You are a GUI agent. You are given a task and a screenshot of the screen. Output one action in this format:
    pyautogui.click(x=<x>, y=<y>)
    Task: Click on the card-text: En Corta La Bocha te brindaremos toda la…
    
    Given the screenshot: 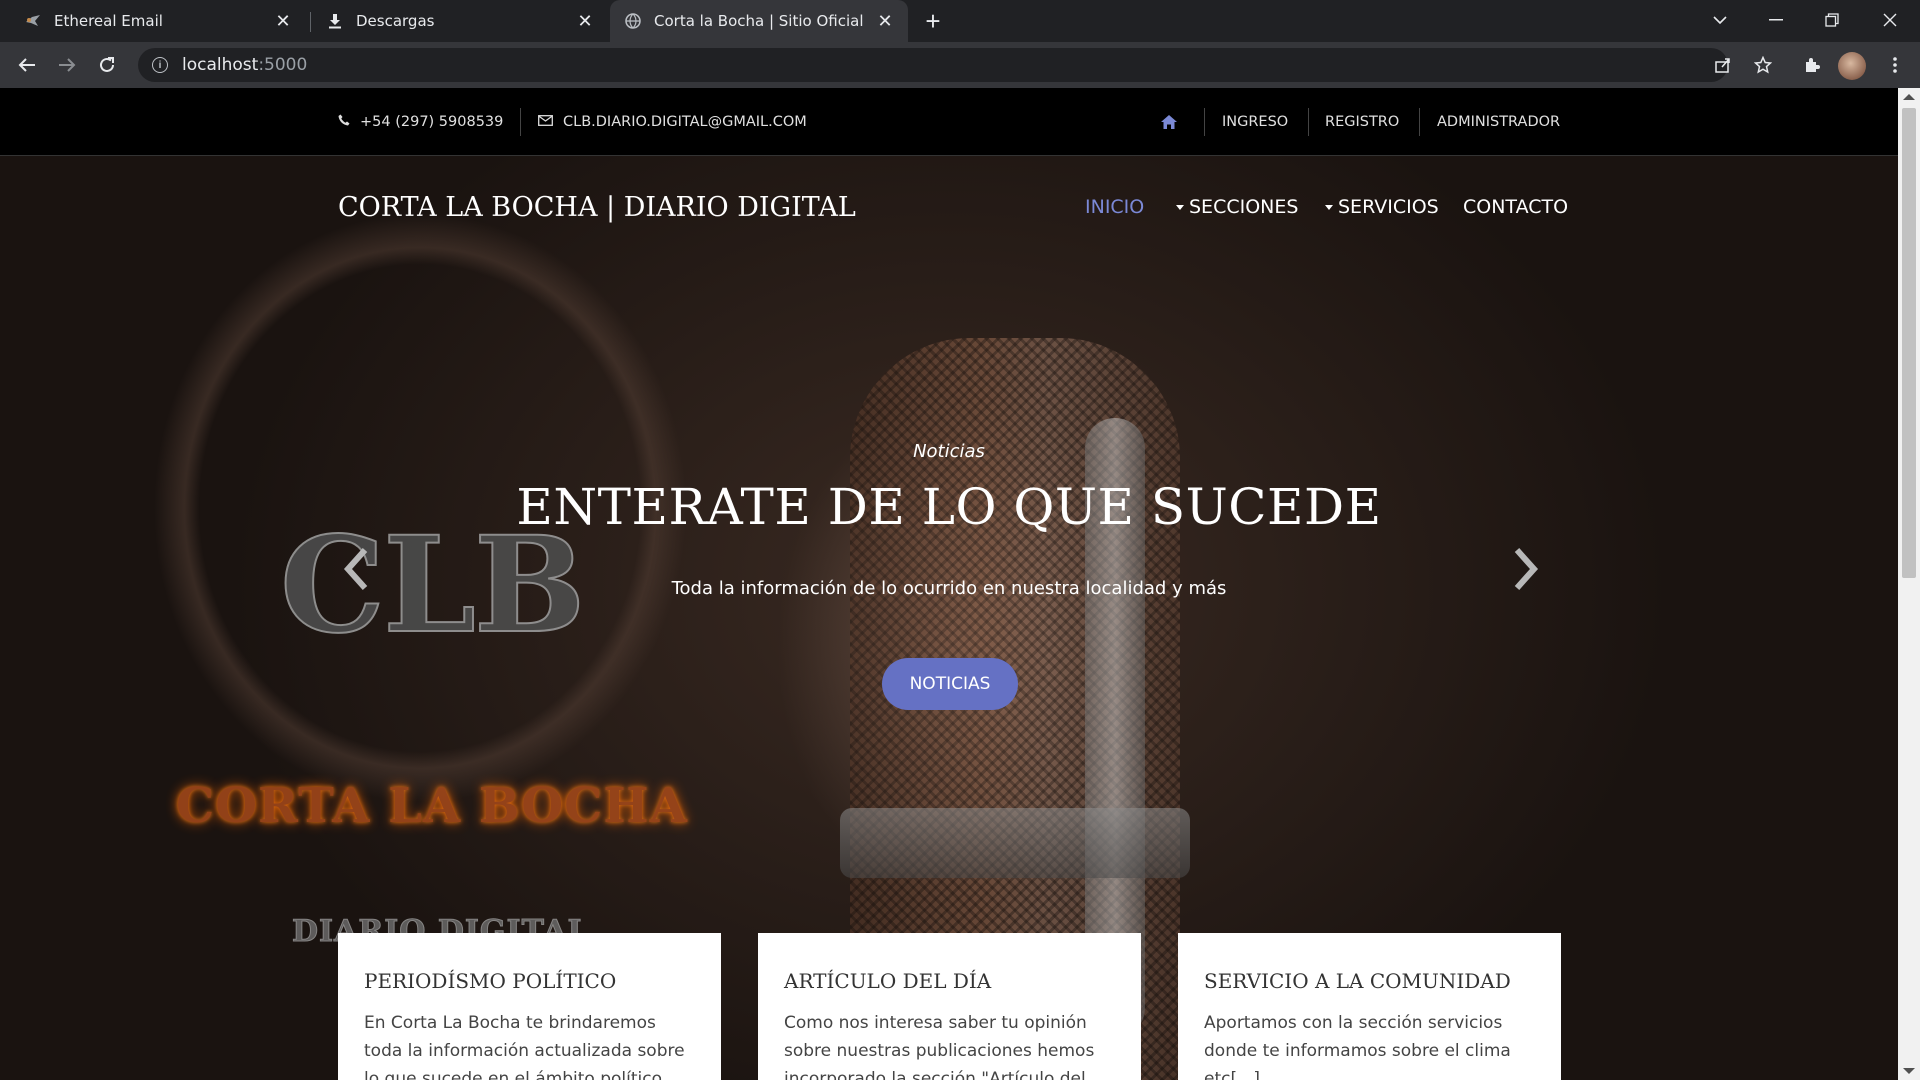 What is the action you would take?
    pyautogui.click(x=524, y=1046)
    